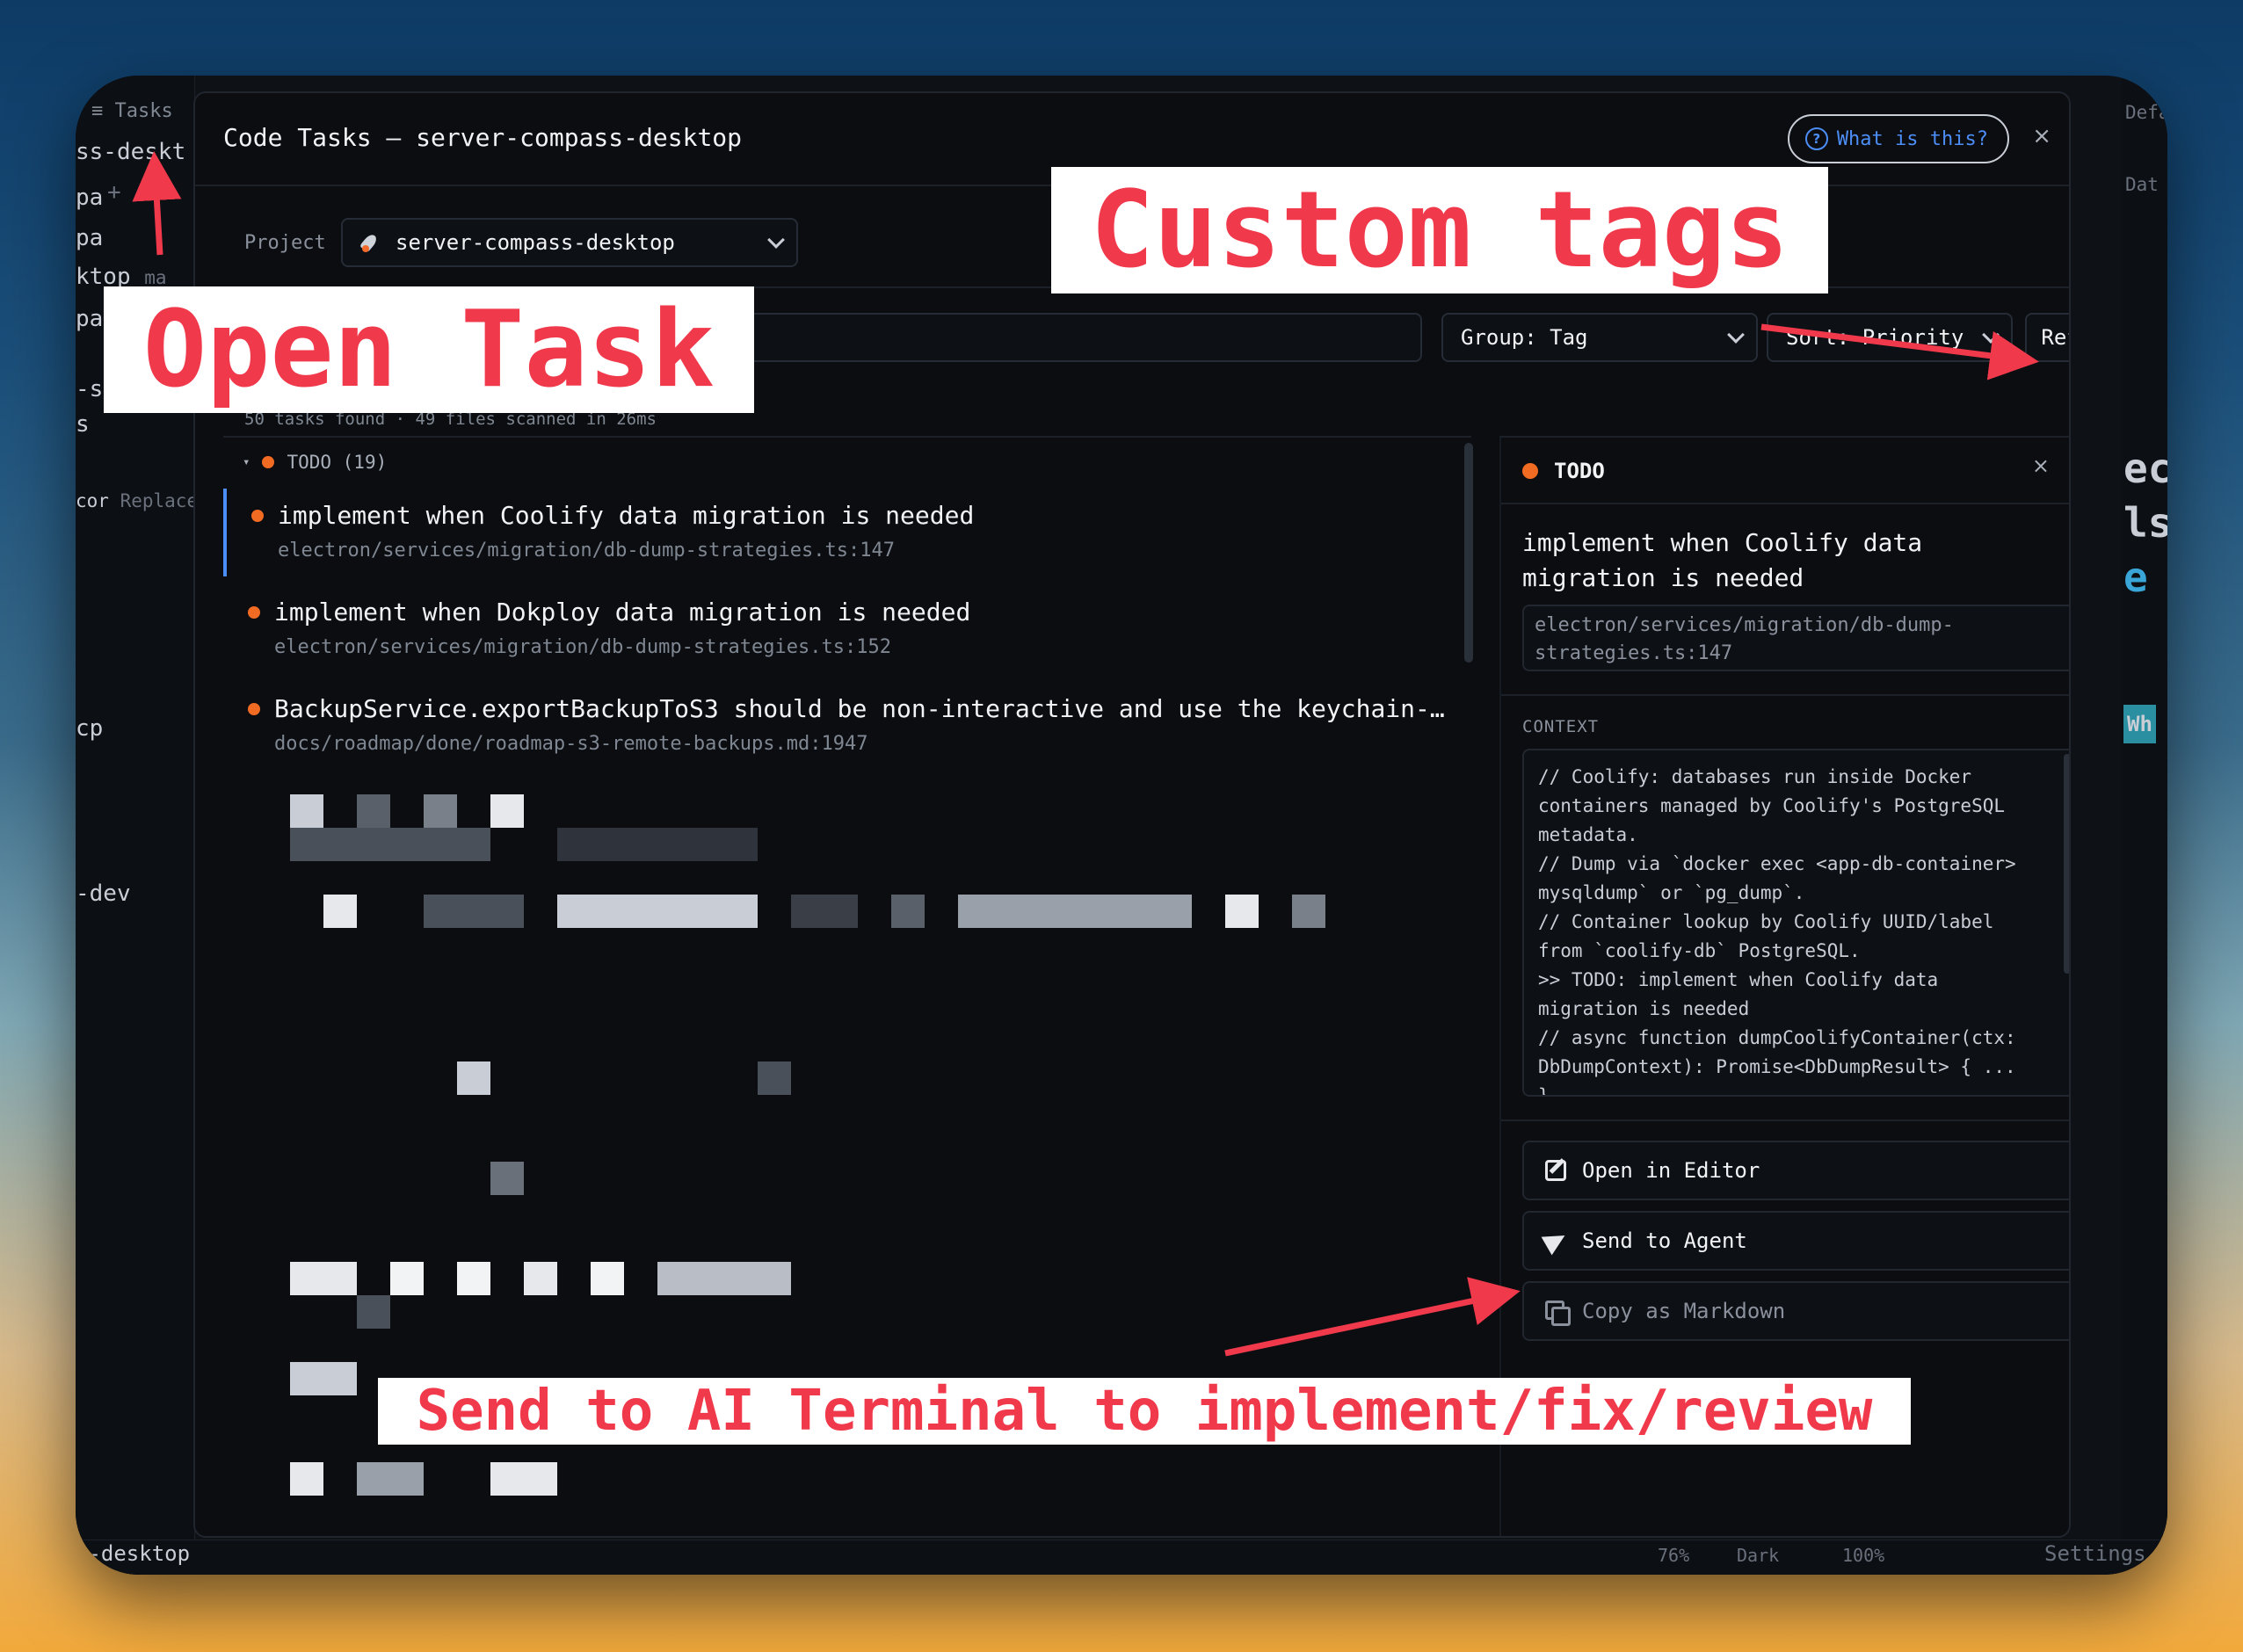  What do you see at coordinates (1558, 1314) in the screenshot?
I see `copy-icon` at bounding box center [1558, 1314].